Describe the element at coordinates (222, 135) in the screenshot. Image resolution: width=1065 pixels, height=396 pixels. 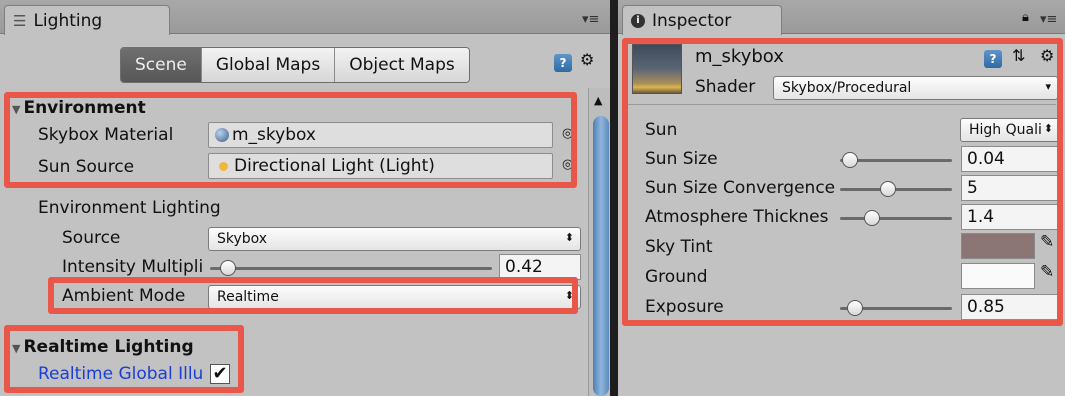
I see `material-sphere-icon` at that location.